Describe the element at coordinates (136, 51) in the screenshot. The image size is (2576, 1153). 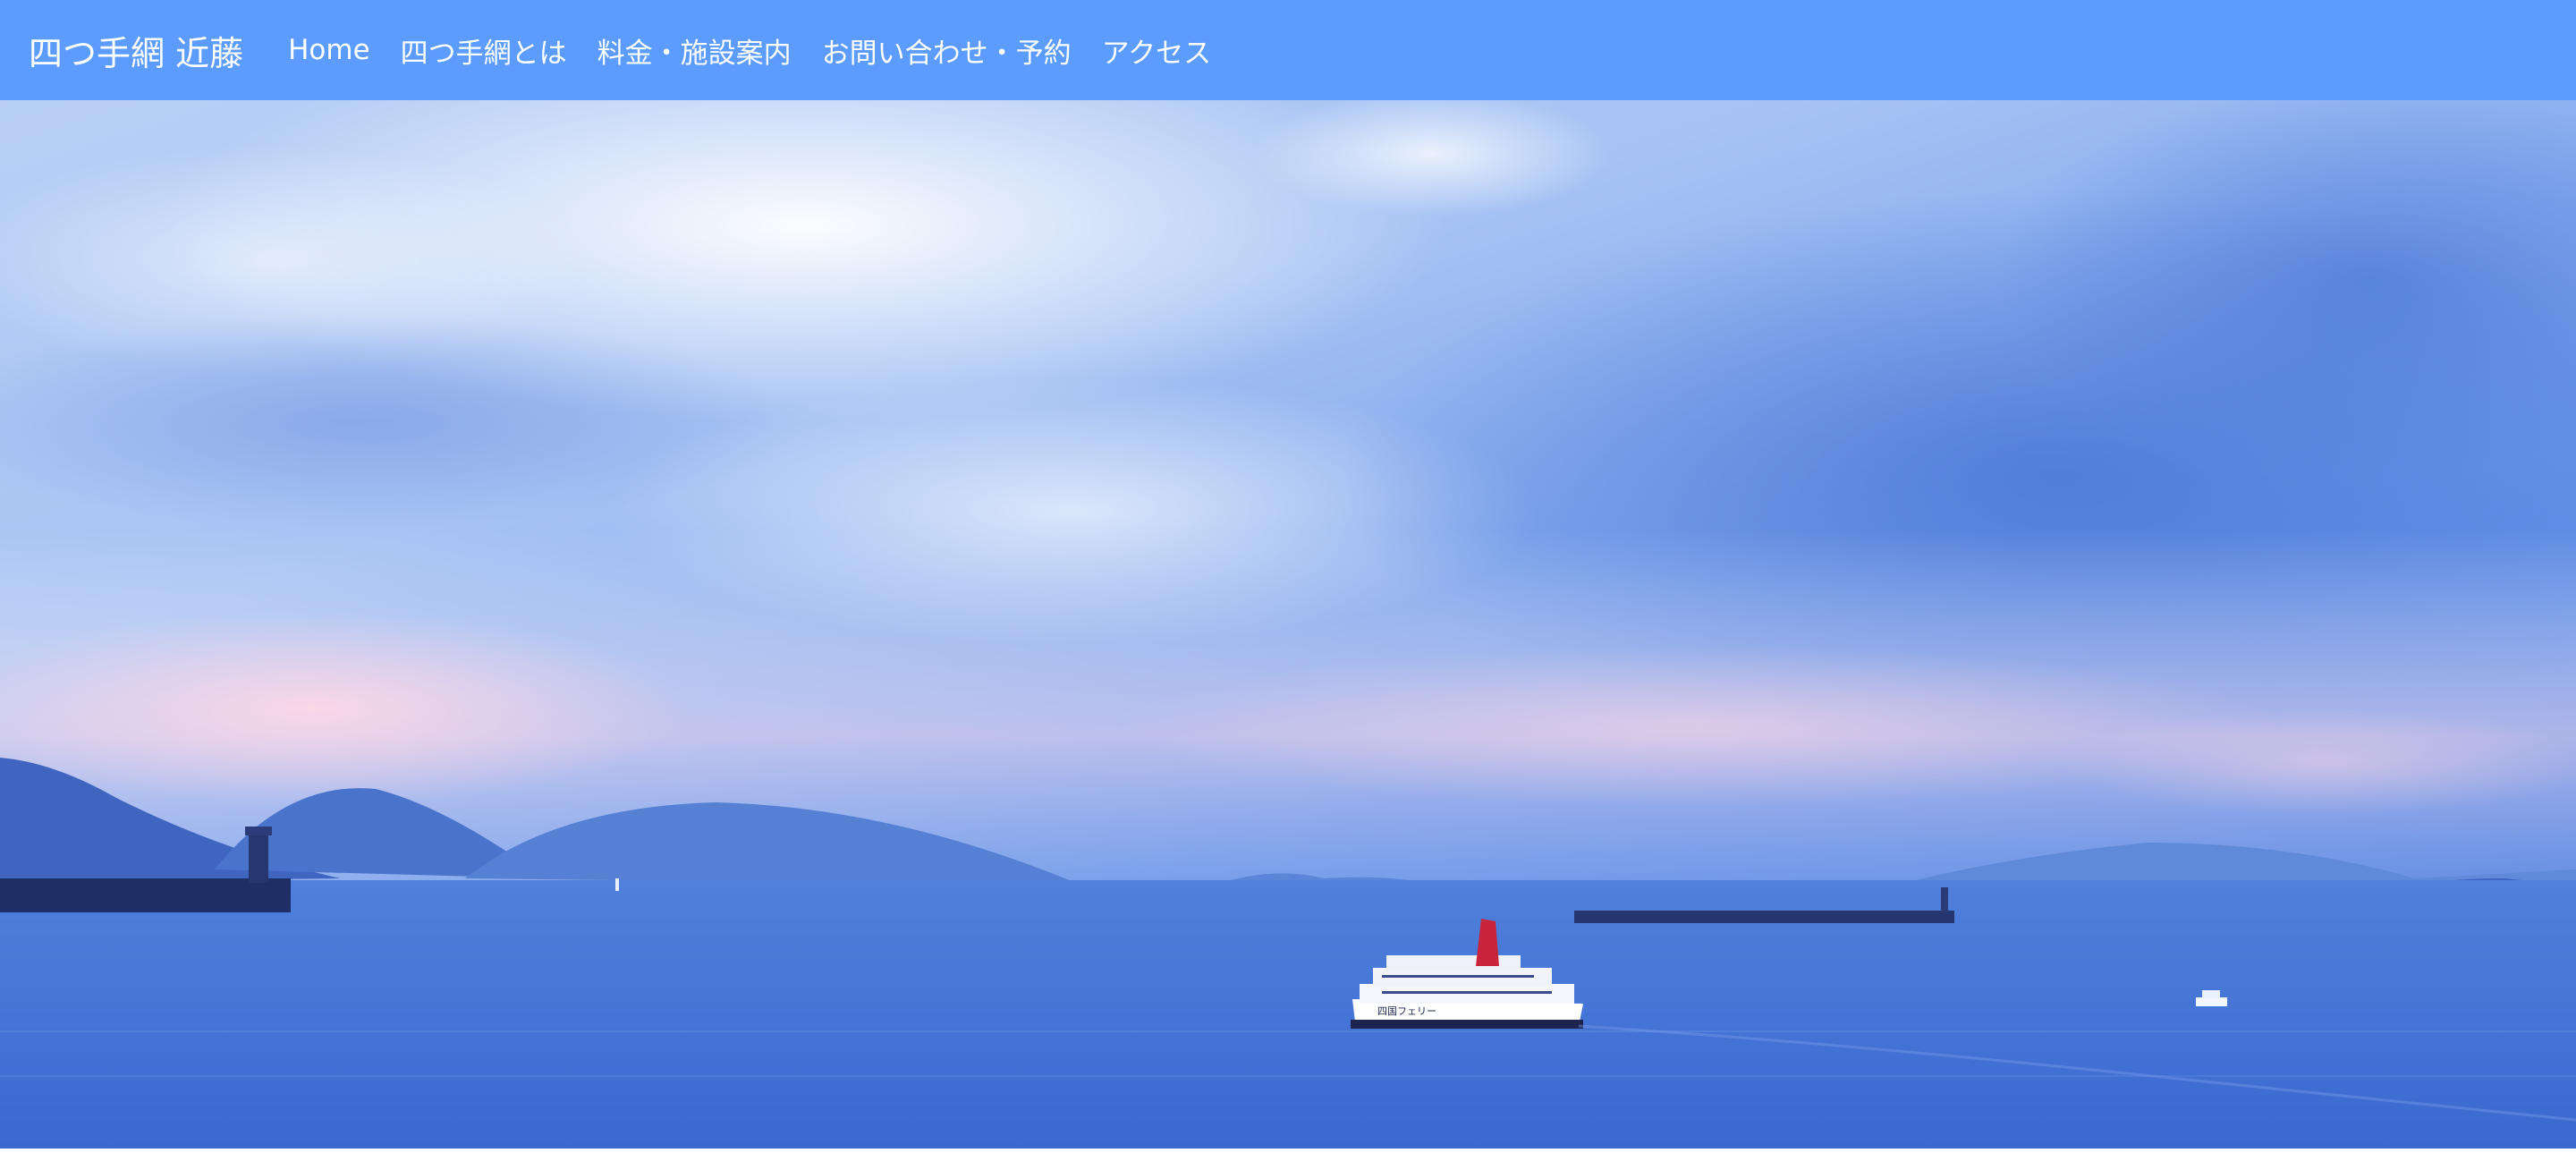
I see `brand-link: 四つ手網 近藤` at that location.